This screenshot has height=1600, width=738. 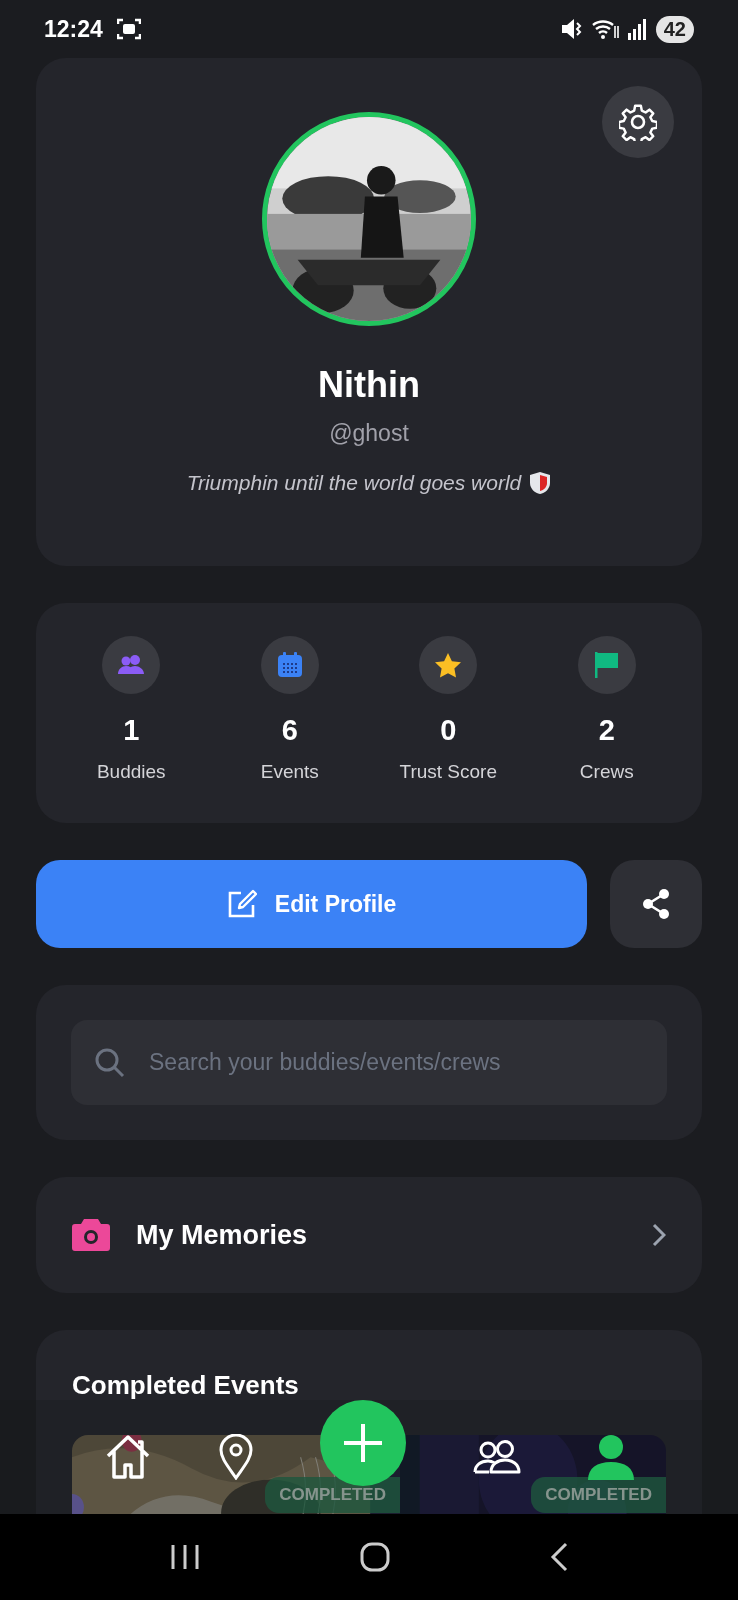 What do you see at coordinates (605, 29) in the screenshot?
I see `wifi-icon` at bounding box center [605, 29].